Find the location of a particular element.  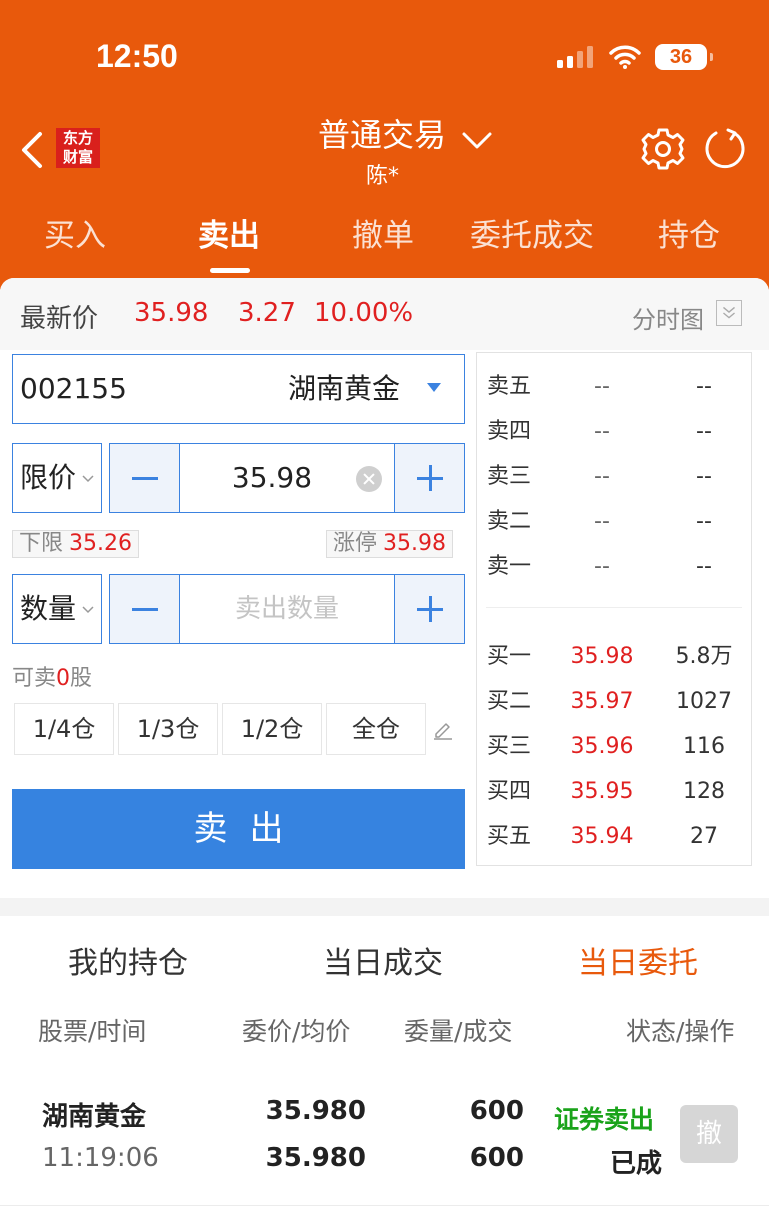

expand-chevron-icon is located at coordinates (729, 313).